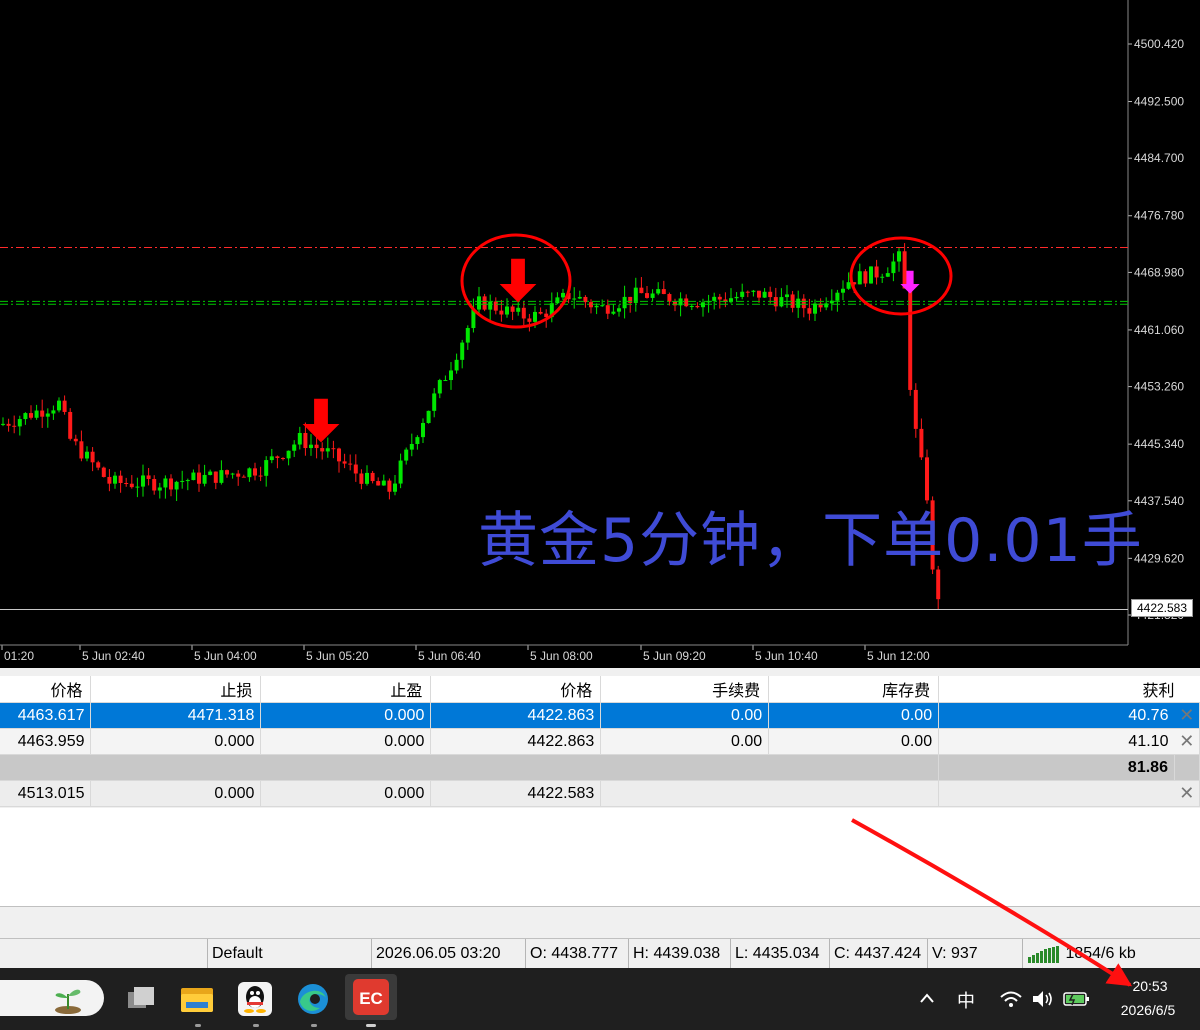  I want to click on col-take-profit: 止盈, so click(346, 689).